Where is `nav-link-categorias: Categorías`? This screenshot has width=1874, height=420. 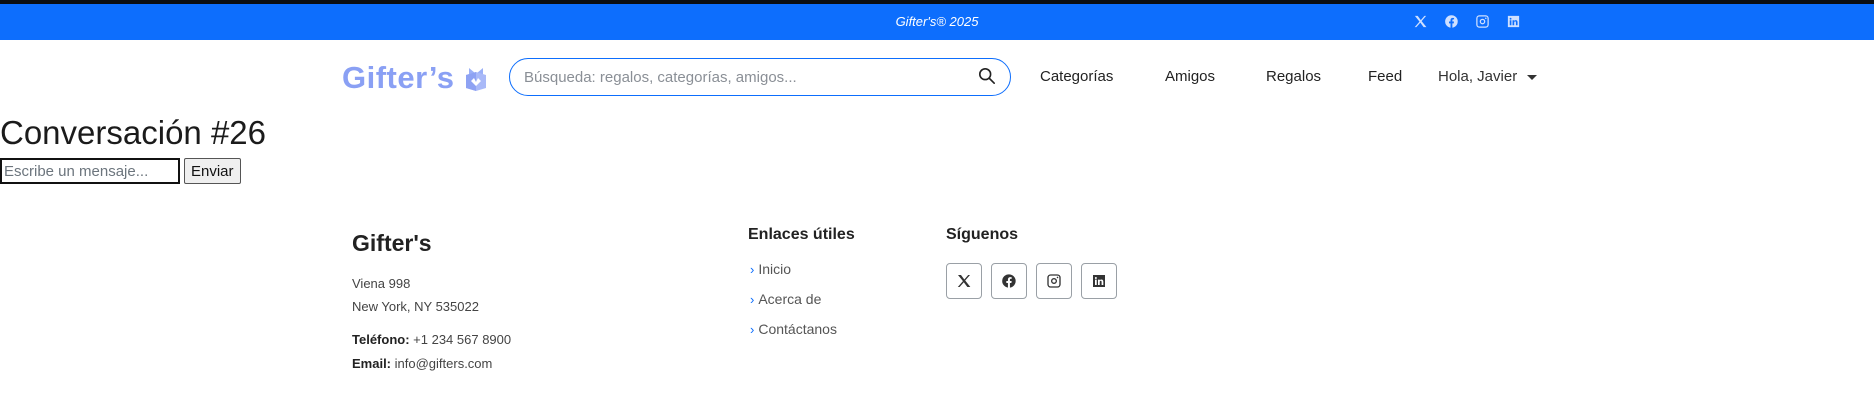
nav-link-categorias: Categorías is located at coordinates (1076, 76).